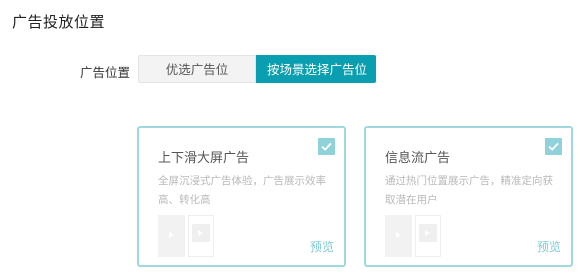 The width and height of the screenshot is (581, 278). I want to click on card-description: 通过热门位置展示广告，精准定向获取潜在用户, so click(469, 190).